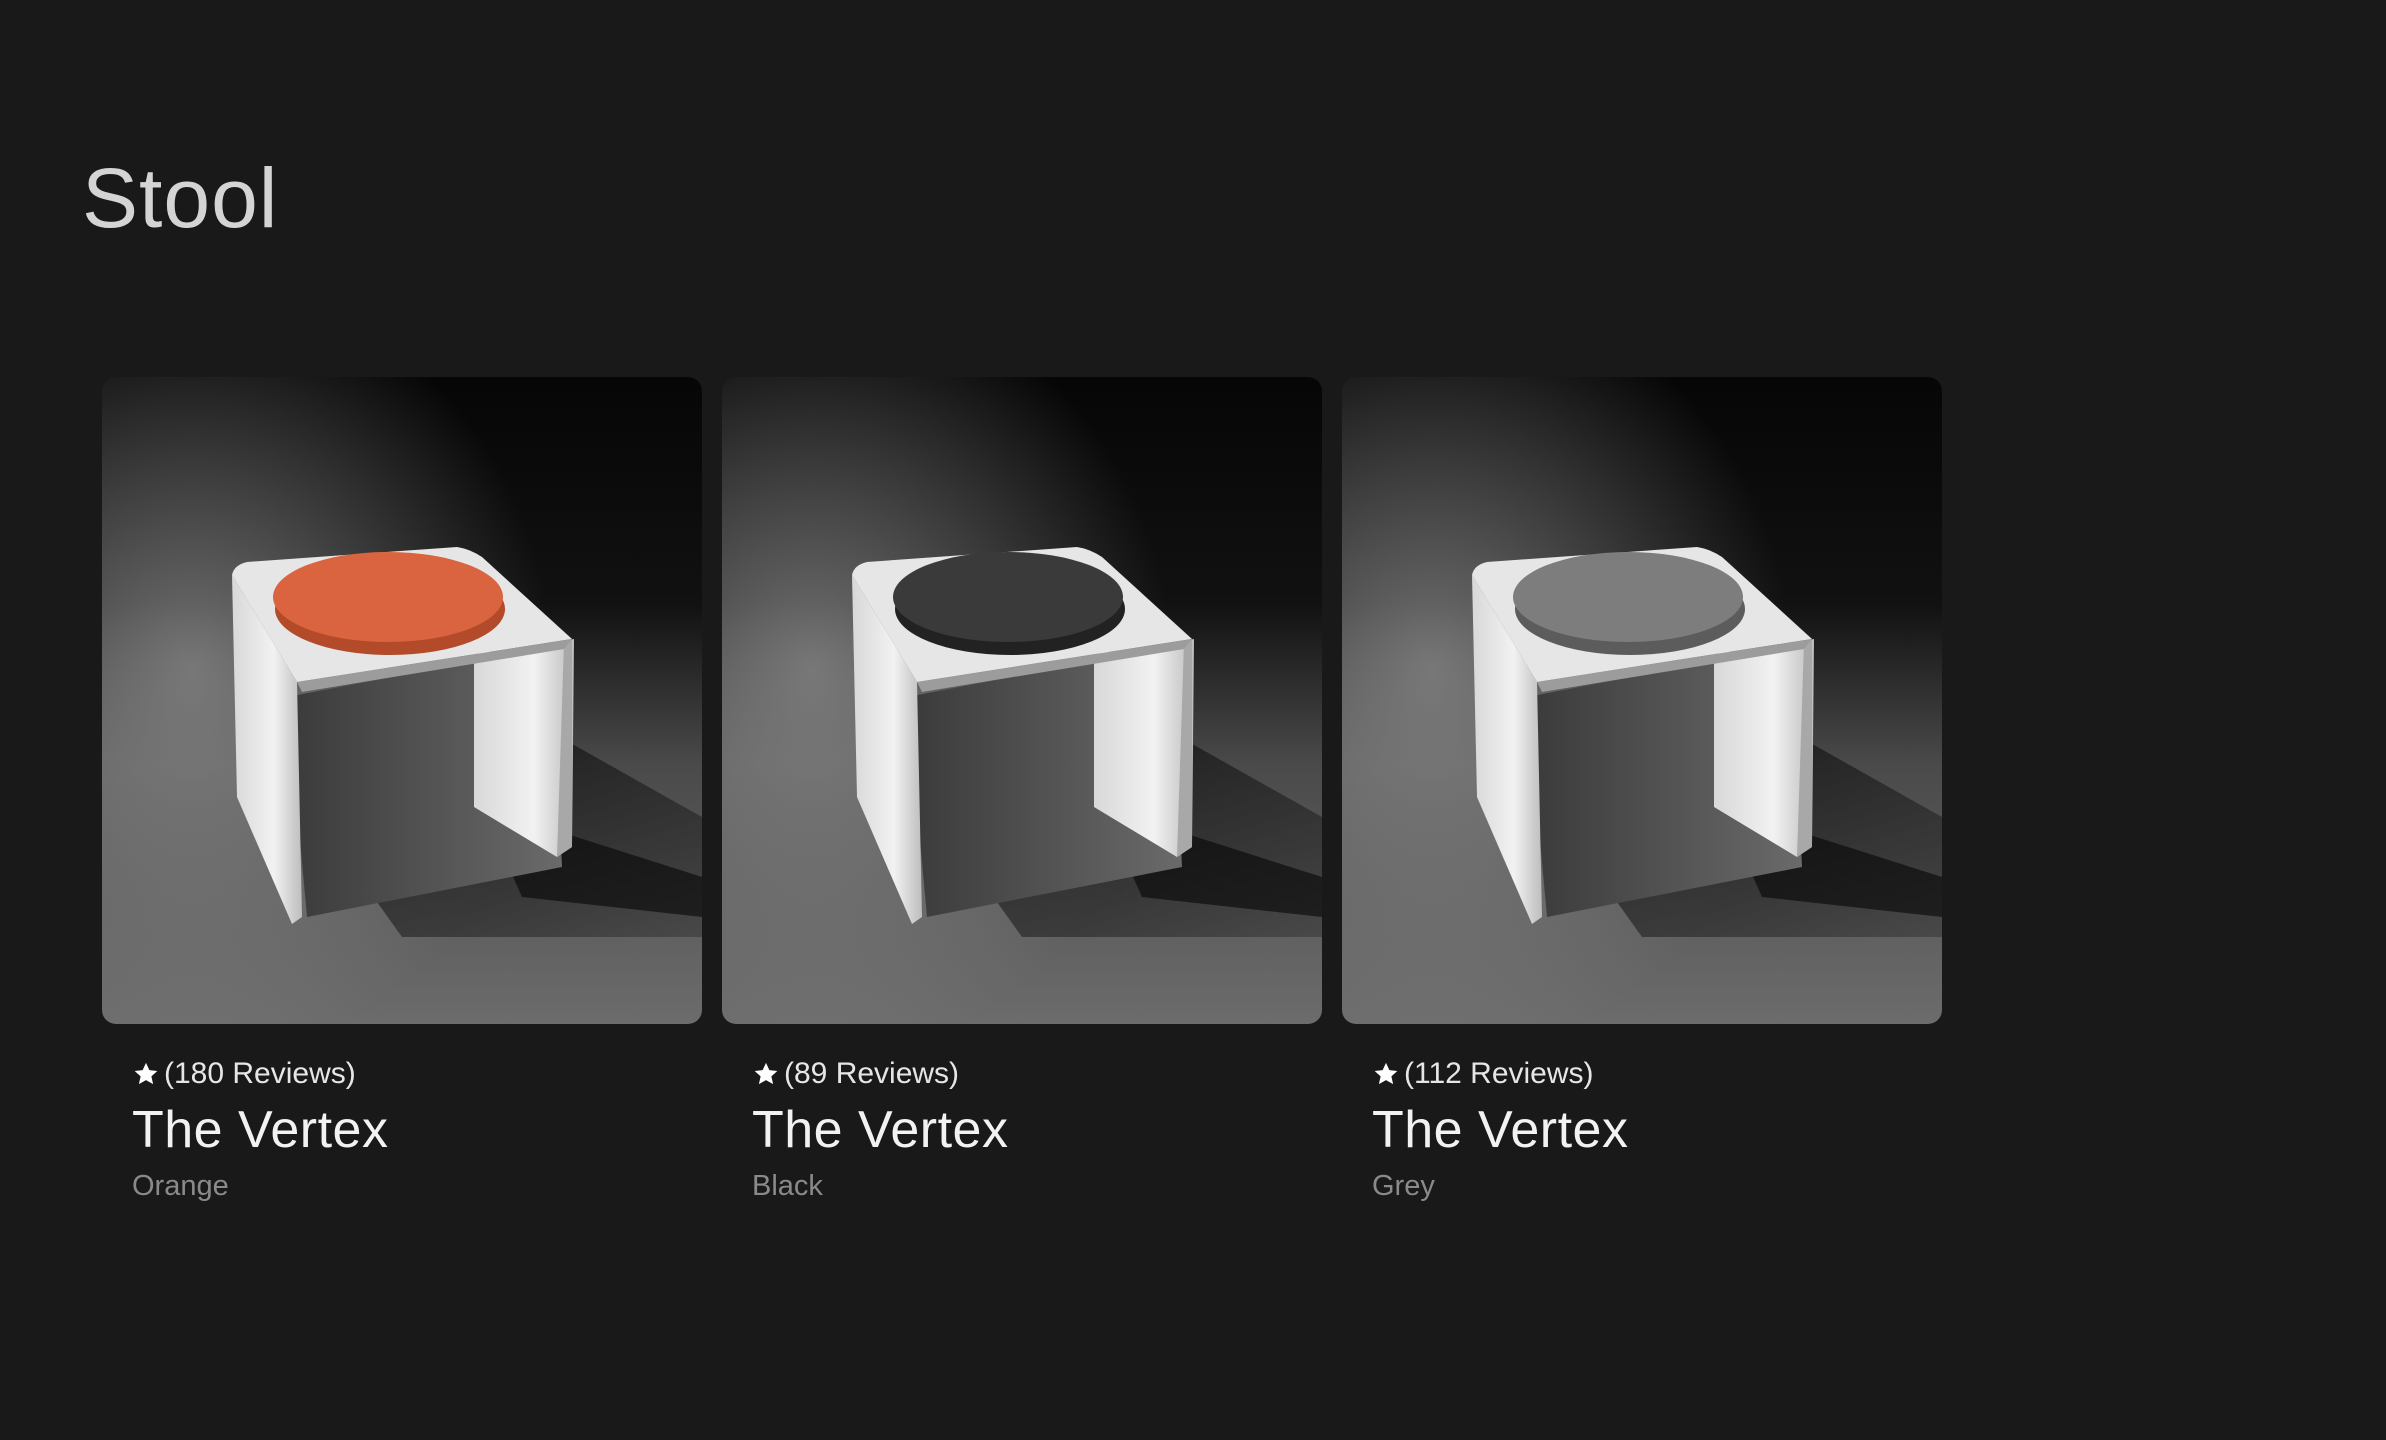 This screenshot has height=1440, width=2386. I want to click on product-rating: (89 Reviews), so click(1037, 1074).